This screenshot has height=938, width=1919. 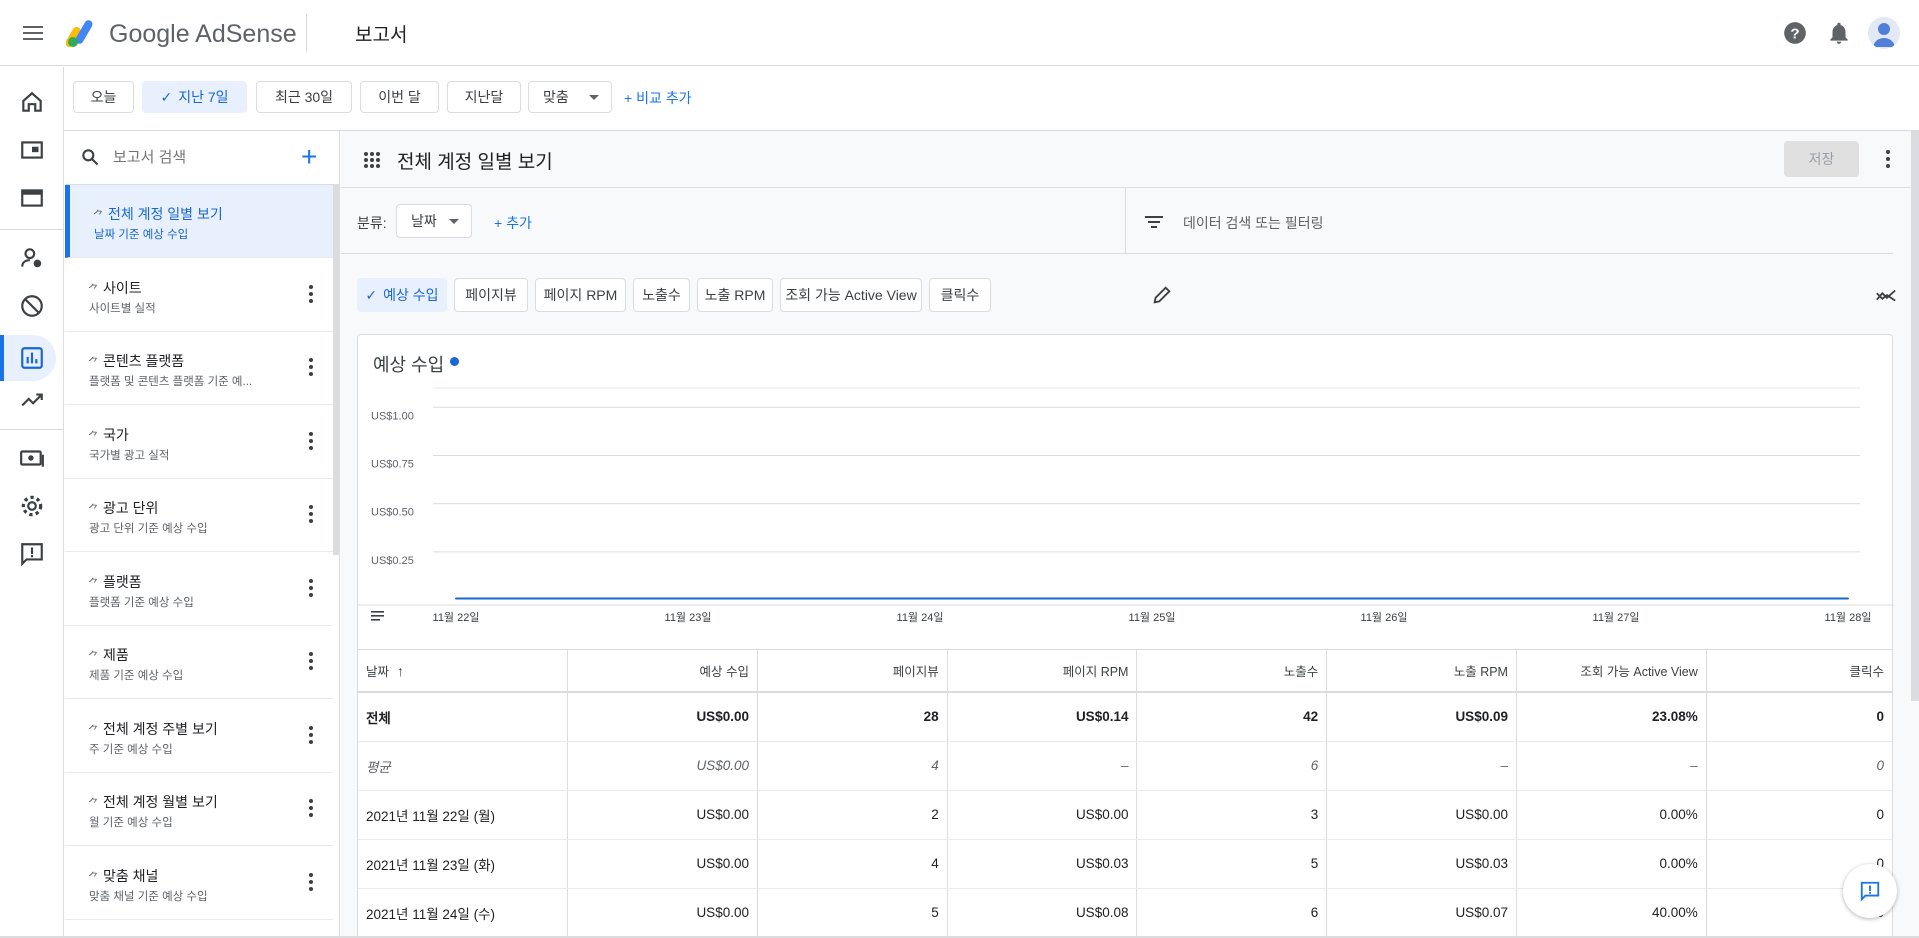 What do you see at coordinates (735, 295) in the screenshot?
I see `metric-chip: 노출 RPM` at bounding box center [735, 295].